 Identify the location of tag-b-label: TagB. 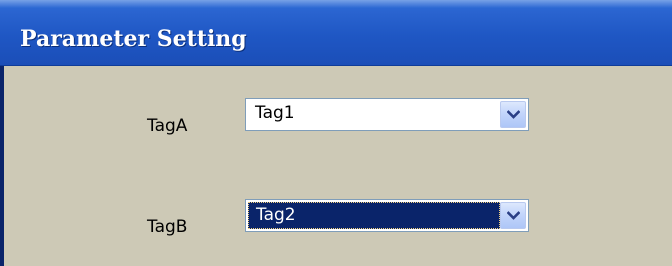
(167, 227).